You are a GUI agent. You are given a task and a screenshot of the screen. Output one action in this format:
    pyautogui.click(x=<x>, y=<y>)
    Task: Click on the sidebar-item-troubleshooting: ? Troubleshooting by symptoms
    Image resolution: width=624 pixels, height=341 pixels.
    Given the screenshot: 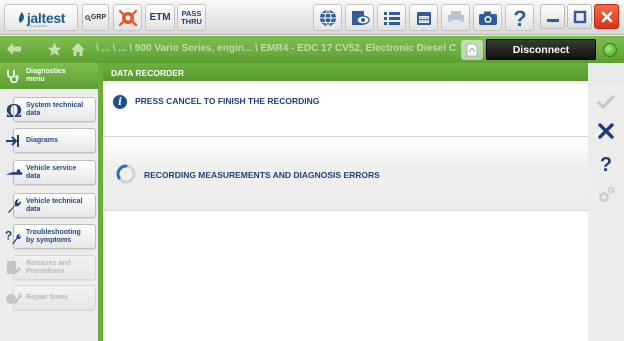 What is the action you would take?
    pyautogui.click(x=50, y=236)
    